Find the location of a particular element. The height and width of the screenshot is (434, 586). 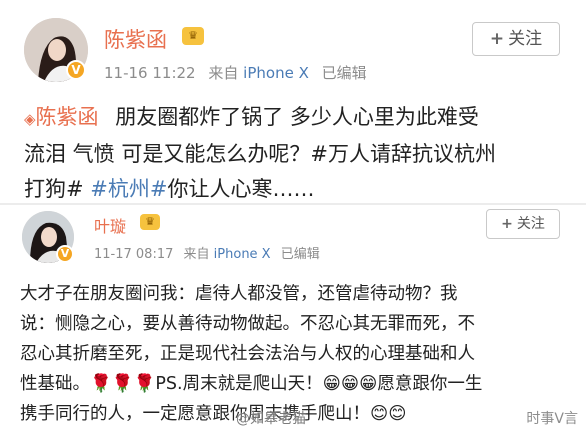

post-meta: 11-17 08:17 来自 iPhone X 已编辑 is located at coordinates (207, 252).